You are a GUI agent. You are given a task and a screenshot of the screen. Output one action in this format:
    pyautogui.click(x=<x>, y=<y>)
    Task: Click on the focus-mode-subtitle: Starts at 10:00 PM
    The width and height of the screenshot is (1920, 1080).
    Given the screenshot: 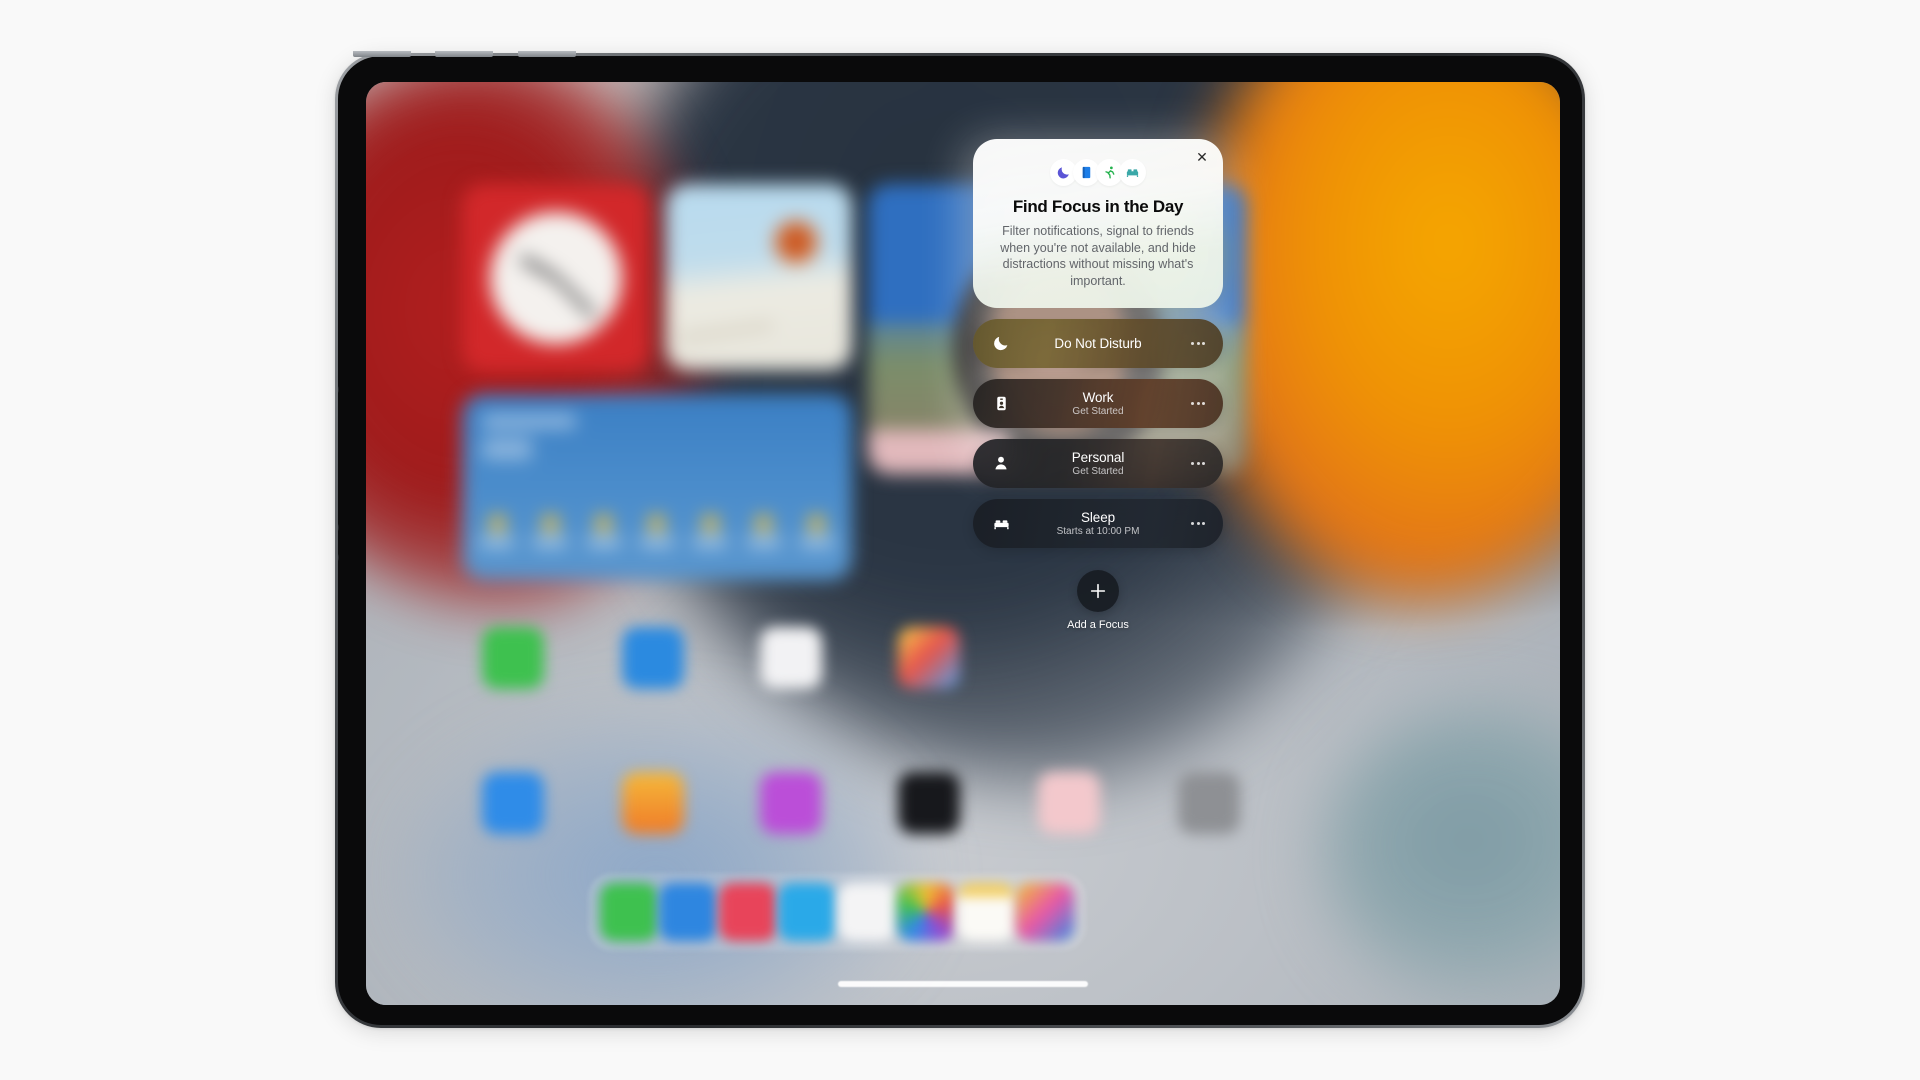 What is the action you would take?
    pyautogui.click(x=1098, y=531)
    